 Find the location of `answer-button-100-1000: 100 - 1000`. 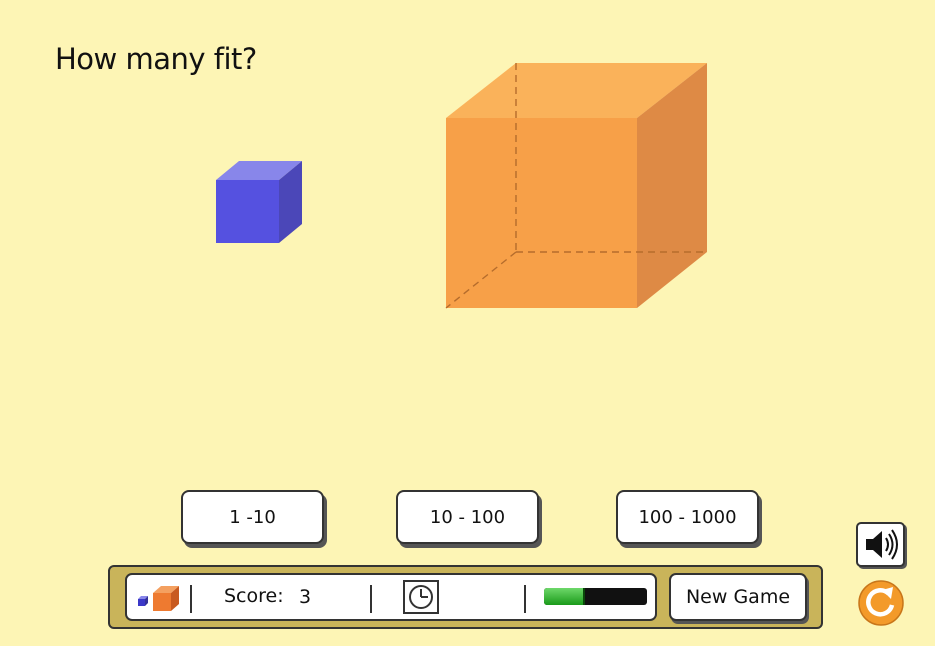

answer-button-100-1000: 100 - 1000 is located at coordinates (687, 517).